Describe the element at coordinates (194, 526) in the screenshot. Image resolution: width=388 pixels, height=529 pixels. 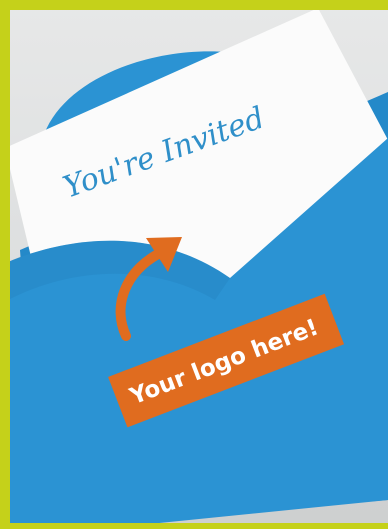
I see `frame-border-bottom` at that location.